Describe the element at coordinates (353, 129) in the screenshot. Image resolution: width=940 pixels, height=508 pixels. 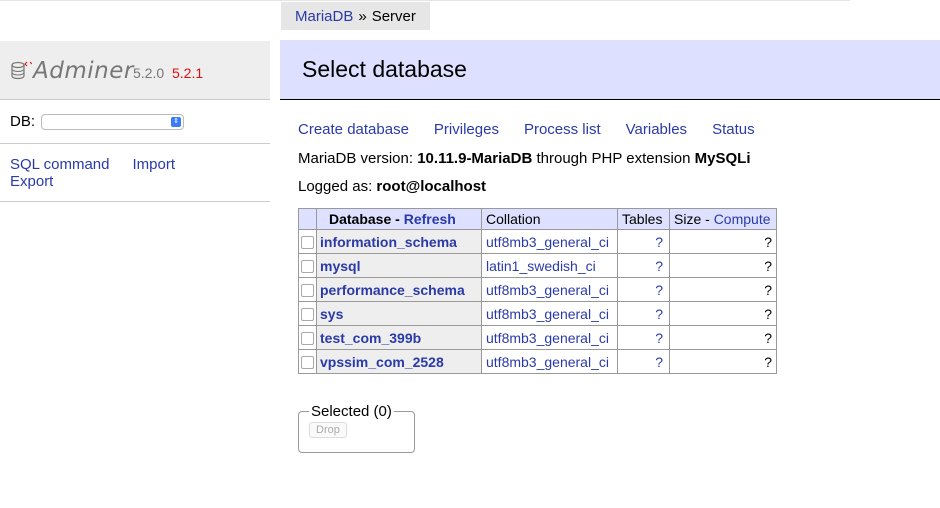
I see `create-database-link: Create database` at that location.